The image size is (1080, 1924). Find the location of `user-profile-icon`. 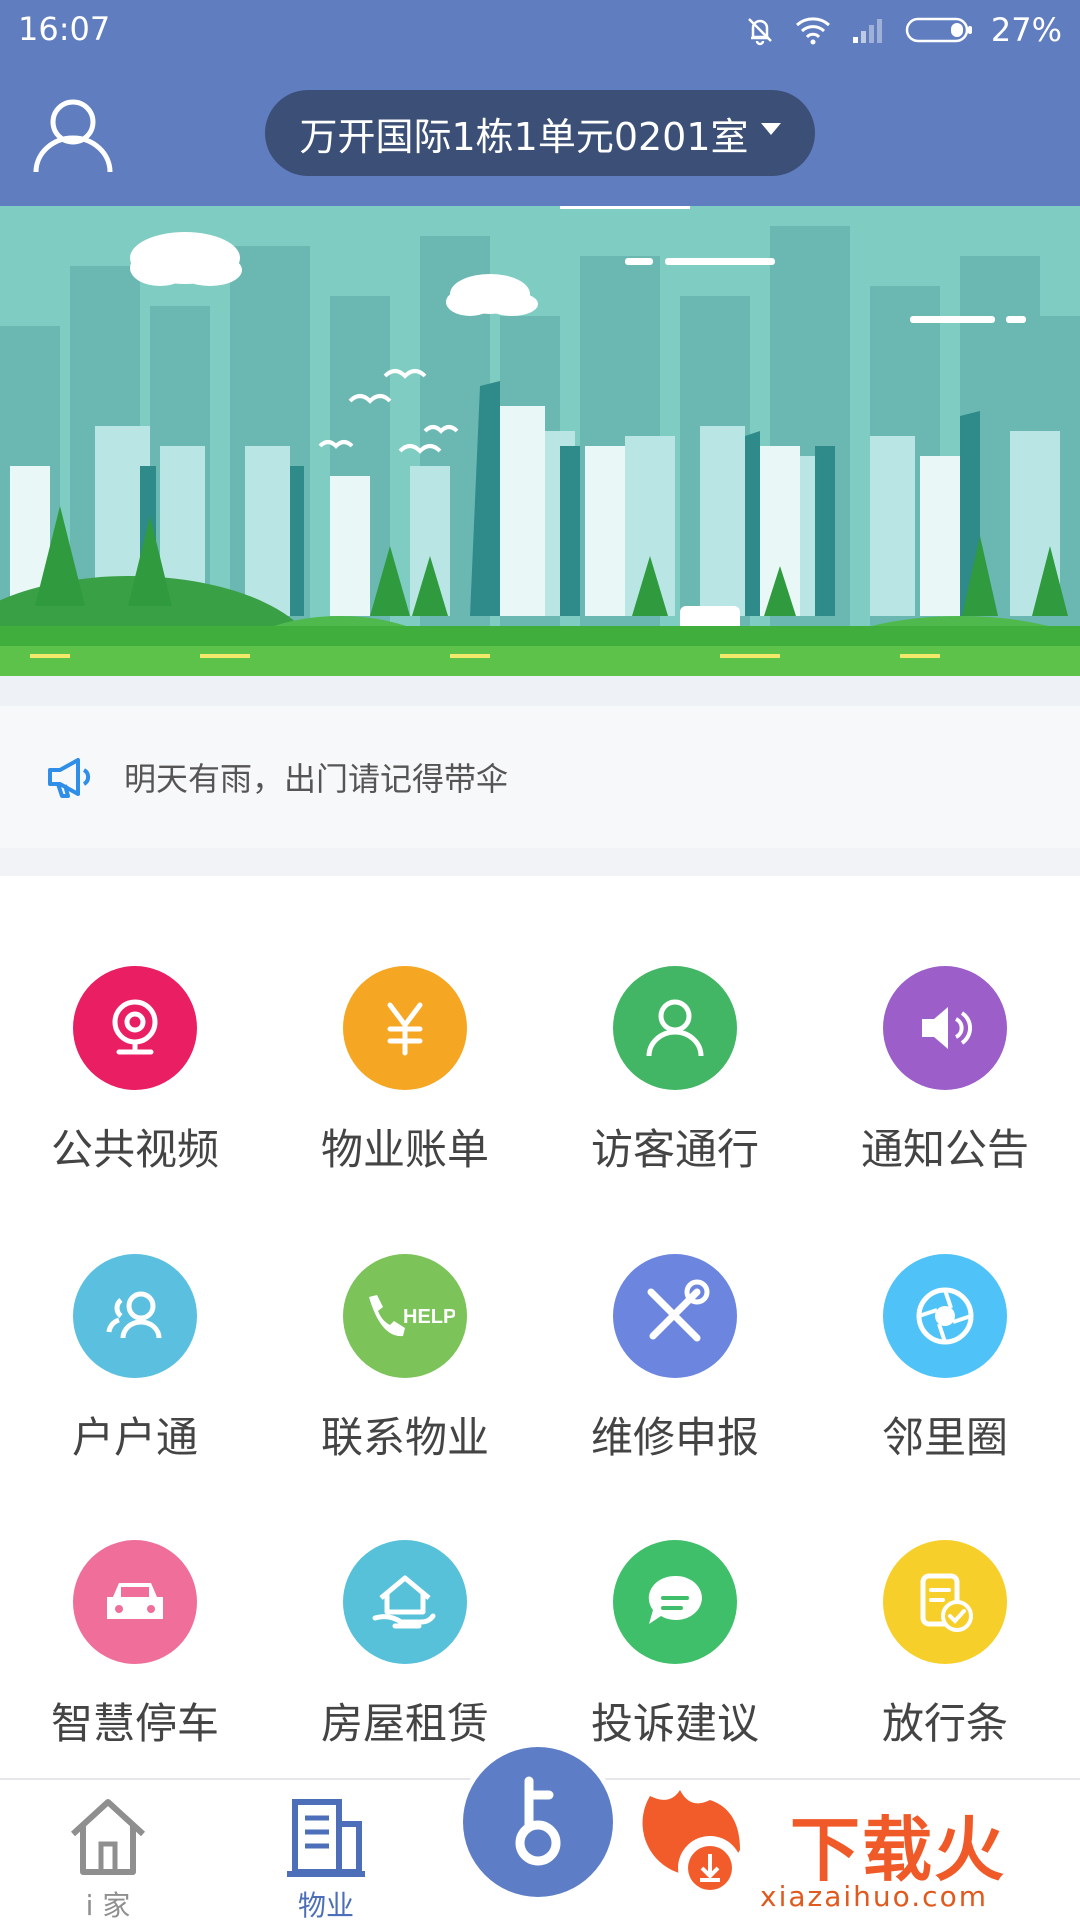

user-profile-icon is located at coordinates (73, 135).